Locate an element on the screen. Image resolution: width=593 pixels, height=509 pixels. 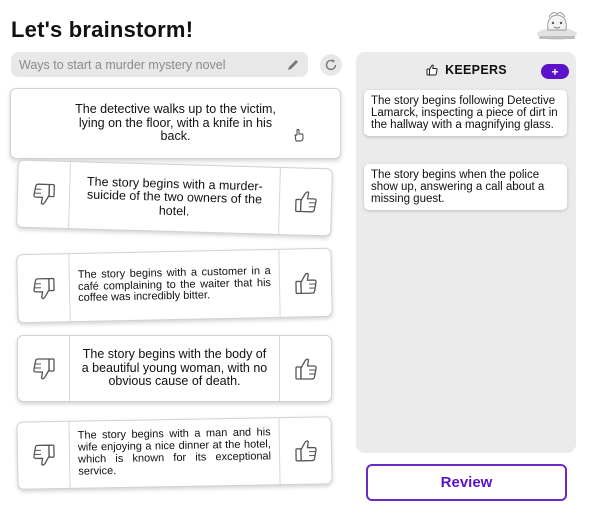
review-button: Review is located at coordinates (466, 482).